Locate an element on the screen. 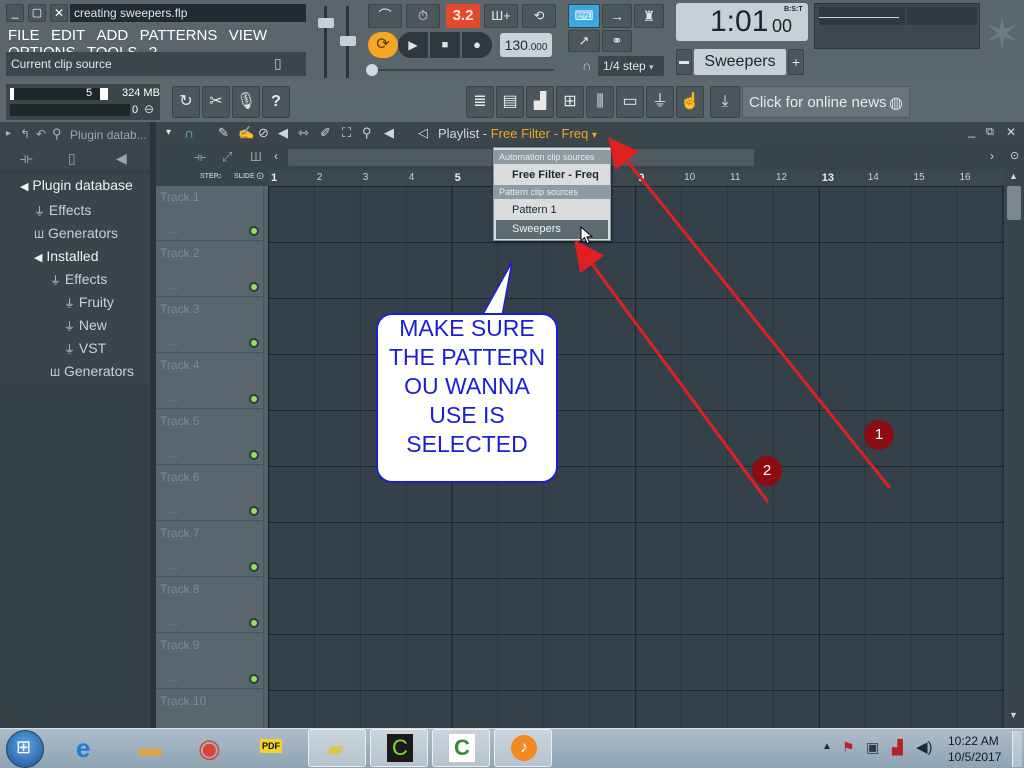 This screenshot has width=1024, height=768. taskbar-camtasia-recorder: C is located at coordinates (399, 748).